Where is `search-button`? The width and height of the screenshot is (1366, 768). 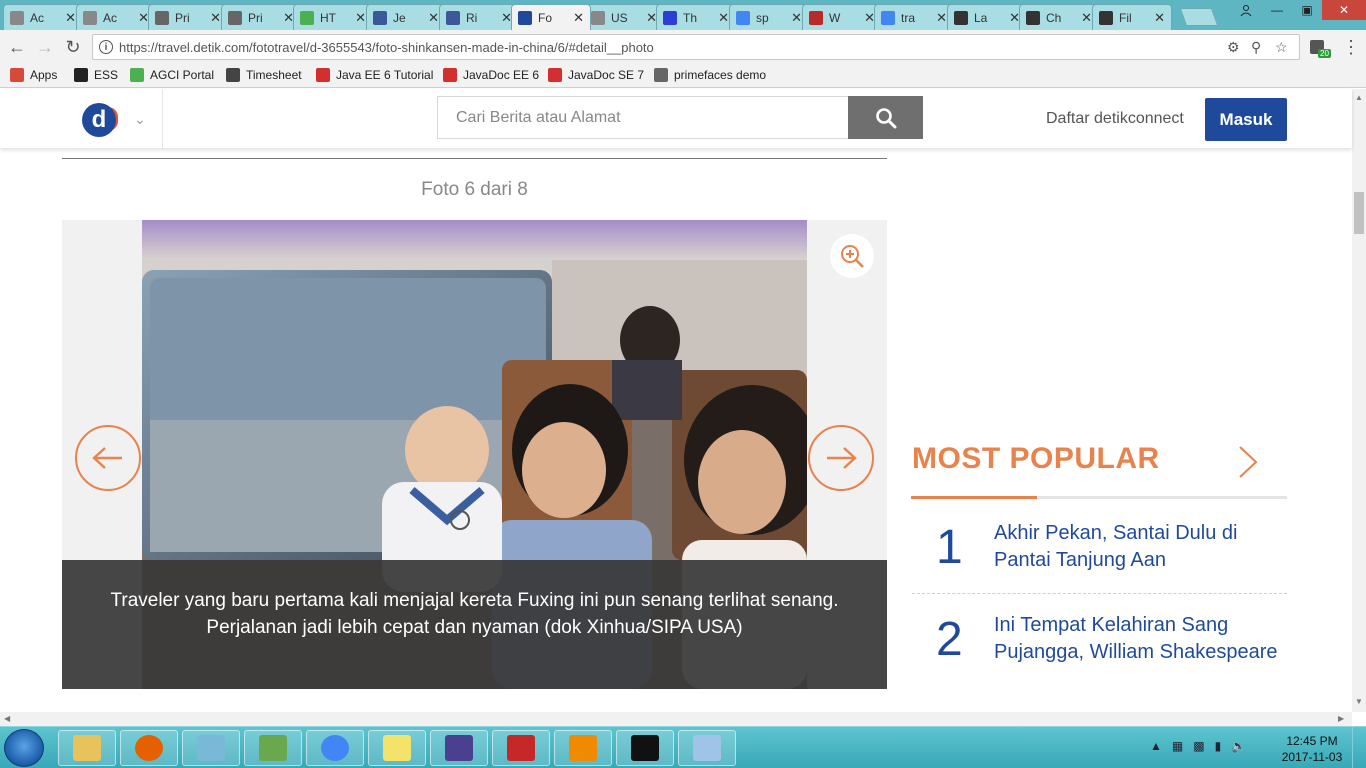
search-button is located at coordinates (885, 117).